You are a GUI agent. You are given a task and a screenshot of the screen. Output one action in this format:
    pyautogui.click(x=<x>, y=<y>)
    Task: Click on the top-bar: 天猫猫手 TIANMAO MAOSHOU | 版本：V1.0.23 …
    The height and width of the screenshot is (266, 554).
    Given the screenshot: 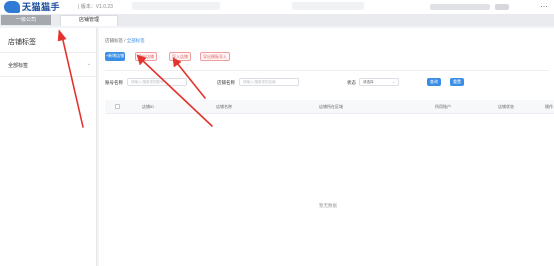 What is the action you would take?
    pyautogui.click(x=277, y=7)
    